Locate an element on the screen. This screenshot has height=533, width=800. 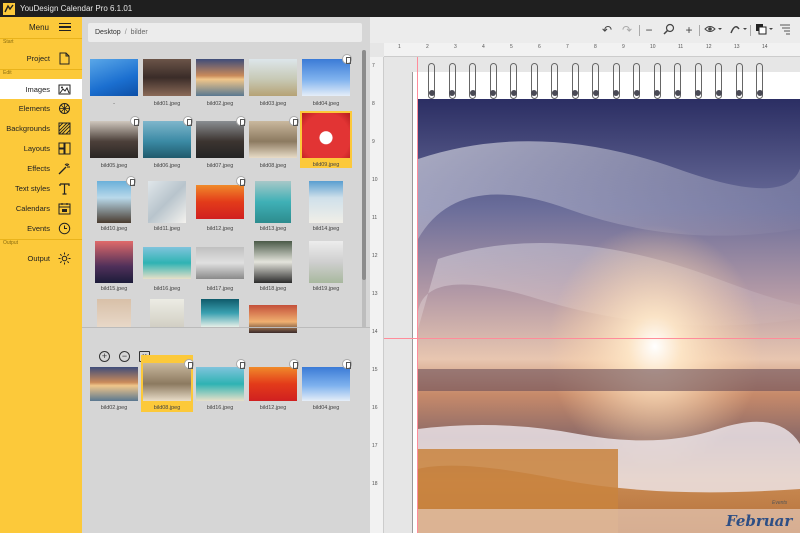
thumbnail-selected: bild09.jpeg is located at coordinates (326, 139).